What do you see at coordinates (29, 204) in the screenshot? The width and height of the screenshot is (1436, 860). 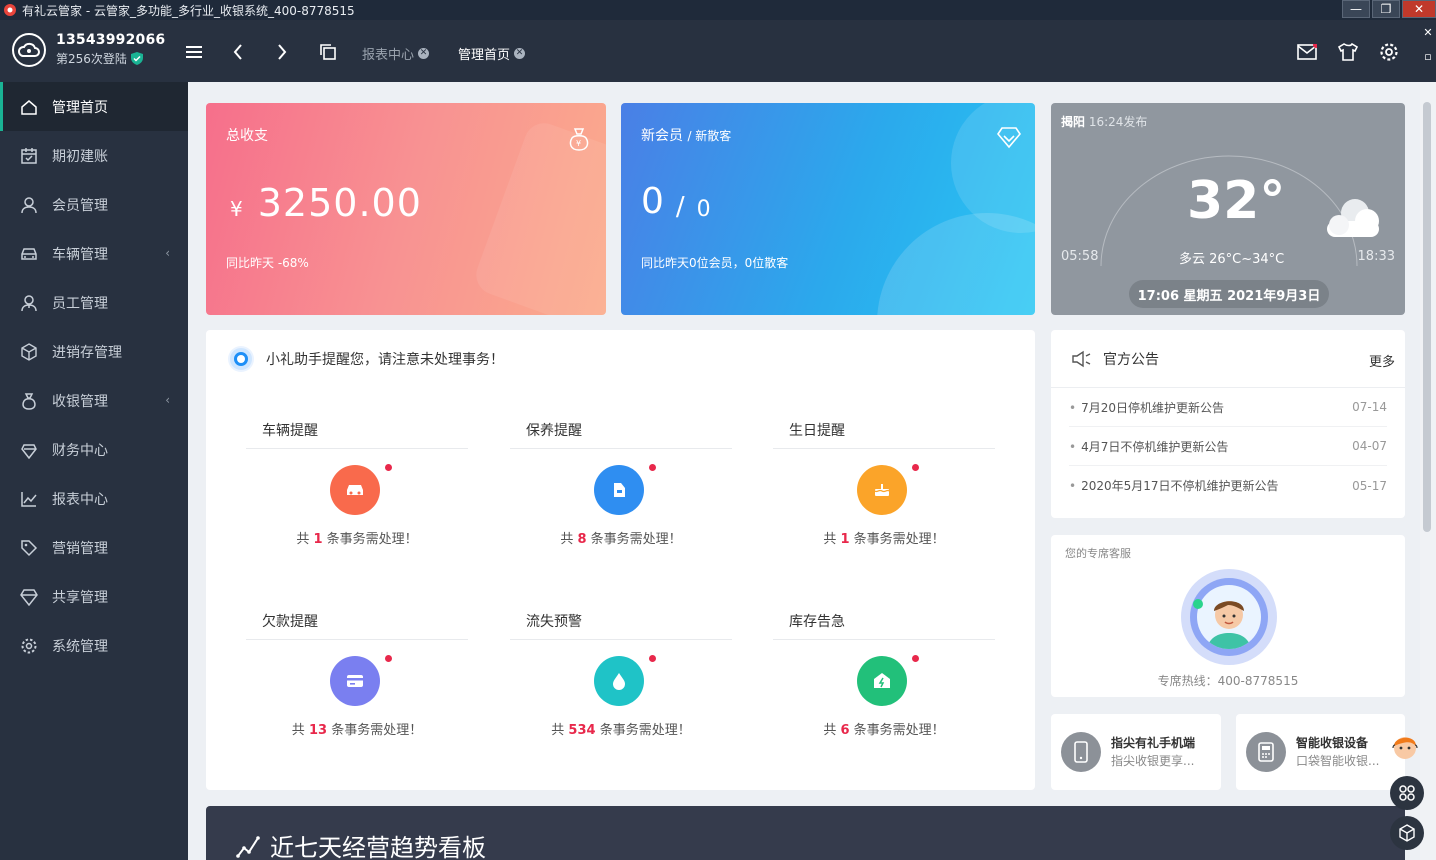 I see `user-icon` at bounding box center [29, 204].